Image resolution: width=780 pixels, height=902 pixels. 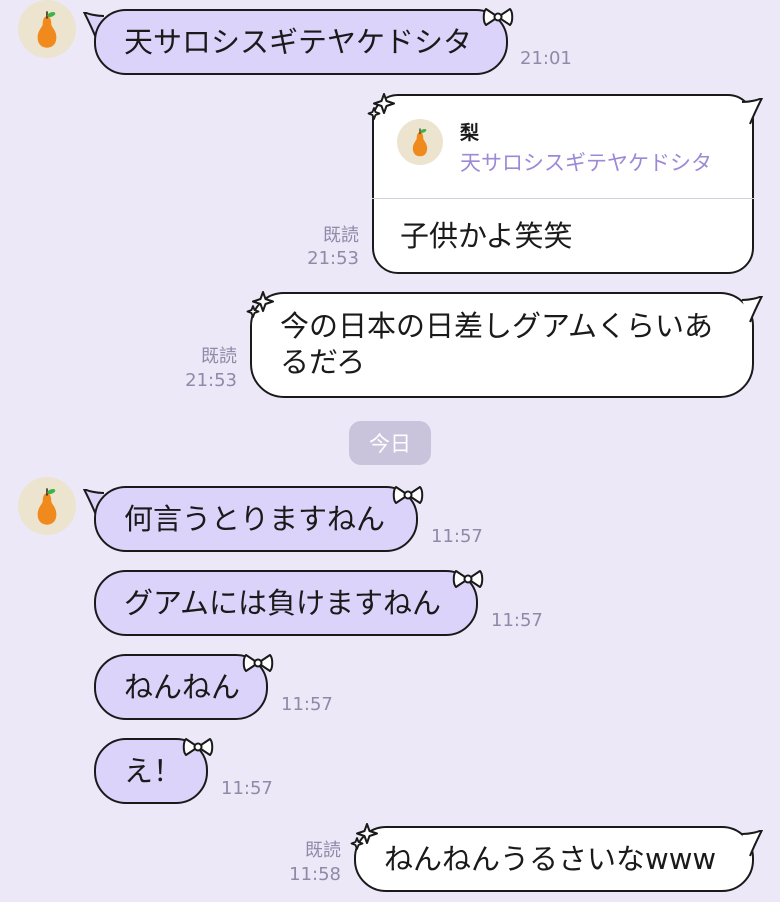 I want to click on reply-divider, so click(x=563, y=198).